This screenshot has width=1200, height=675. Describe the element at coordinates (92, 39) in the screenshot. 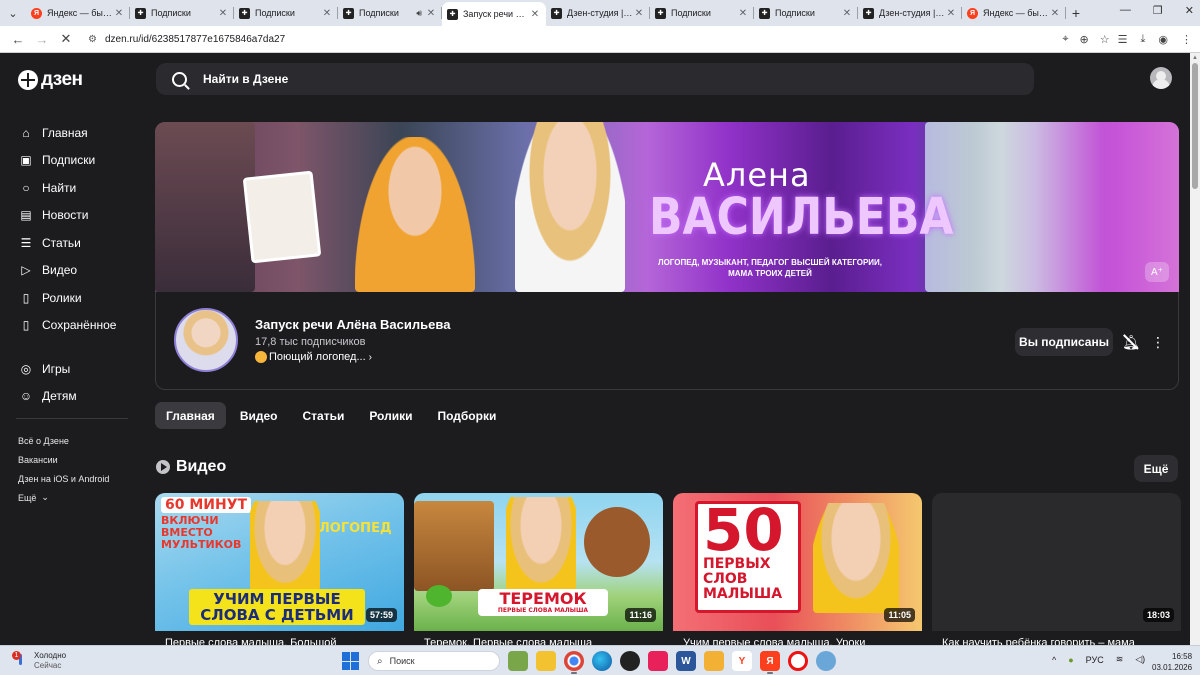

I see `site-info-icon: ⚙` at that location.